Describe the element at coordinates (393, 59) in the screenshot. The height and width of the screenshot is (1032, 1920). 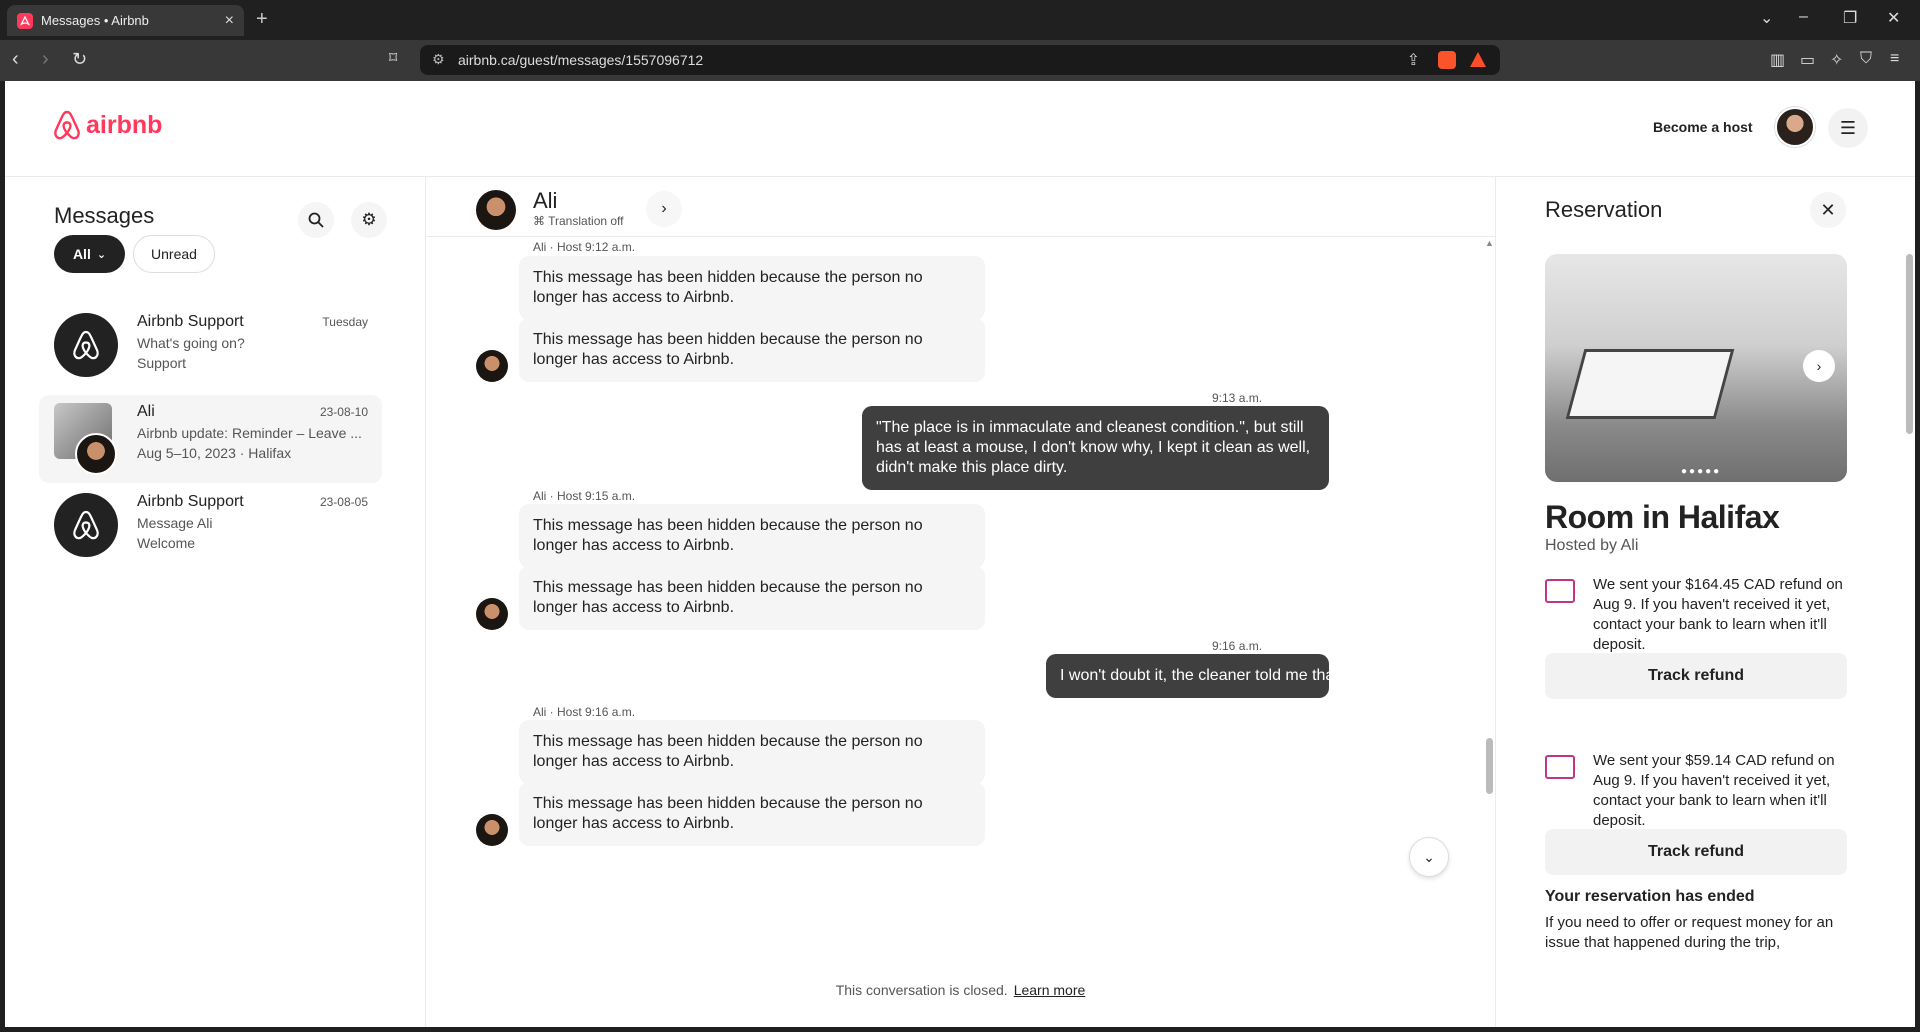
I see `bookmark-icon: ⌑` at that location.